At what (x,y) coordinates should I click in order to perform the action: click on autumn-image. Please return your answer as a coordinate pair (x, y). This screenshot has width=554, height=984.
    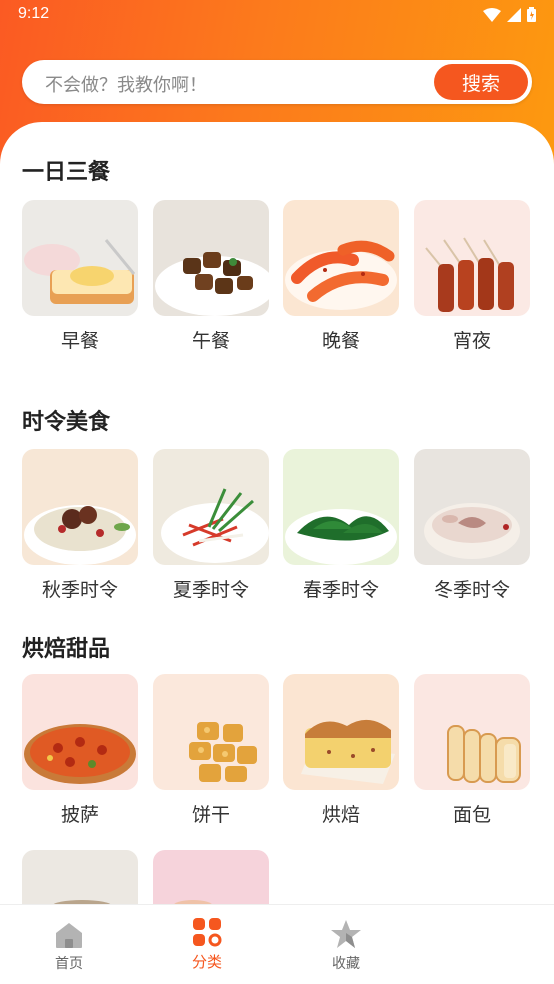
    Looking at the image, I should click on (80, 507).